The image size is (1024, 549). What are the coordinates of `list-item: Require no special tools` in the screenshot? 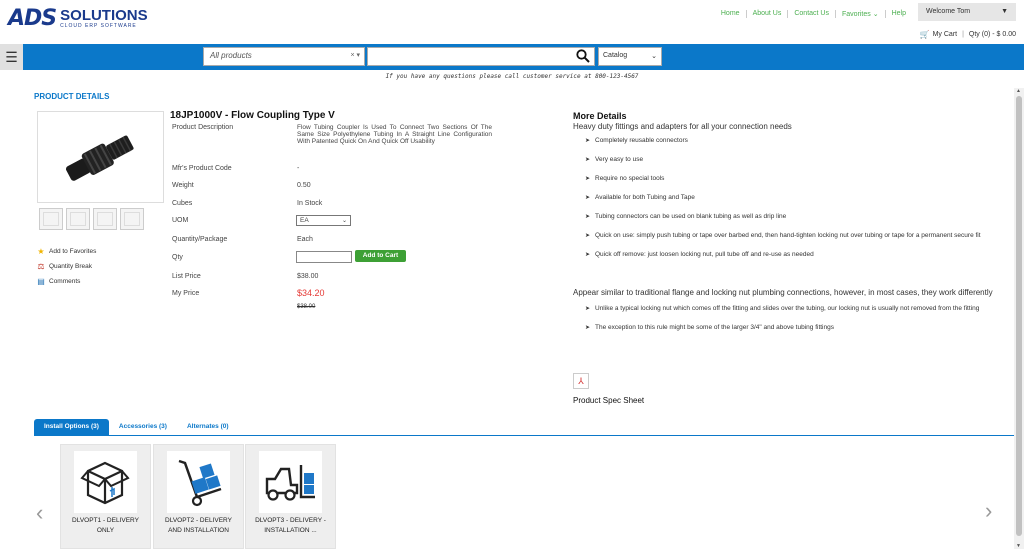 It's located at (799, 179).